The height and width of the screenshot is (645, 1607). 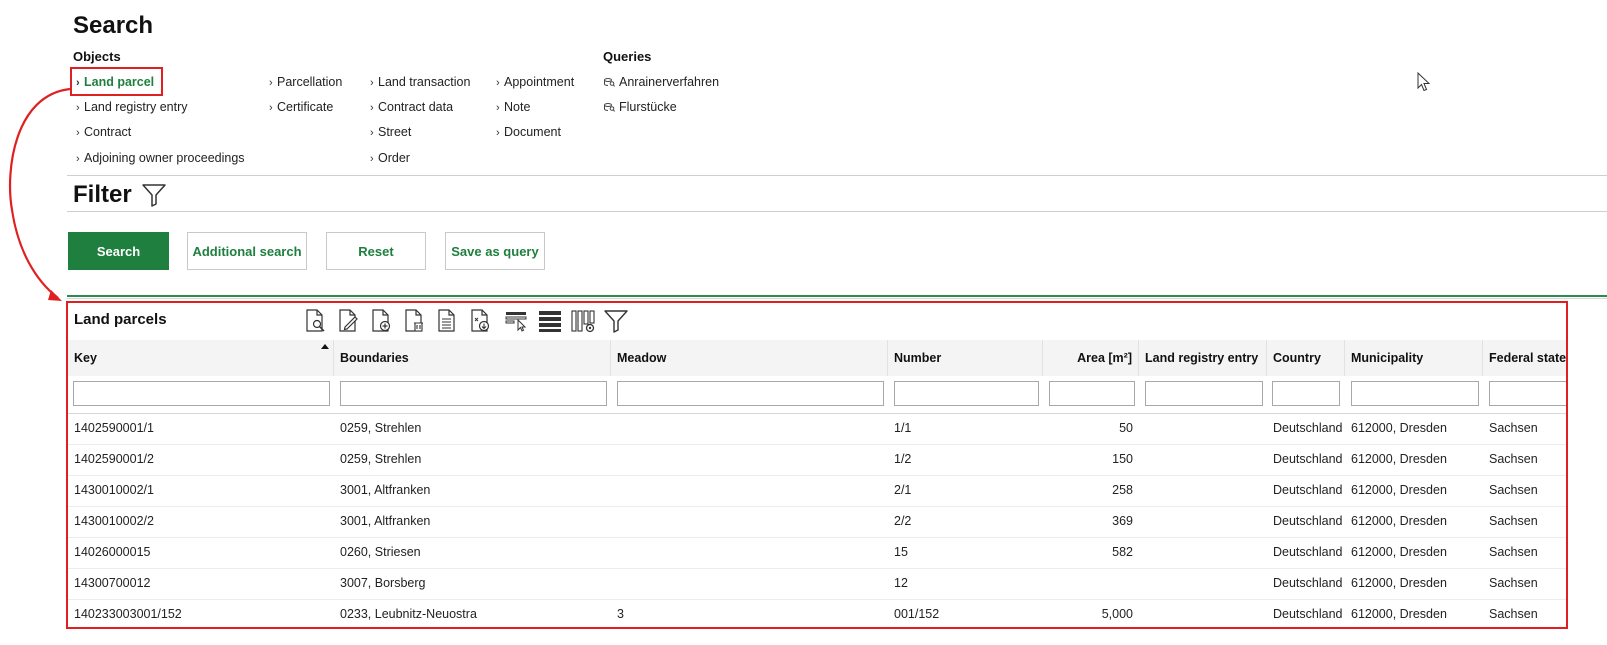 I want to click on mouse-cursor-icon, so click(x=1424, y=82).